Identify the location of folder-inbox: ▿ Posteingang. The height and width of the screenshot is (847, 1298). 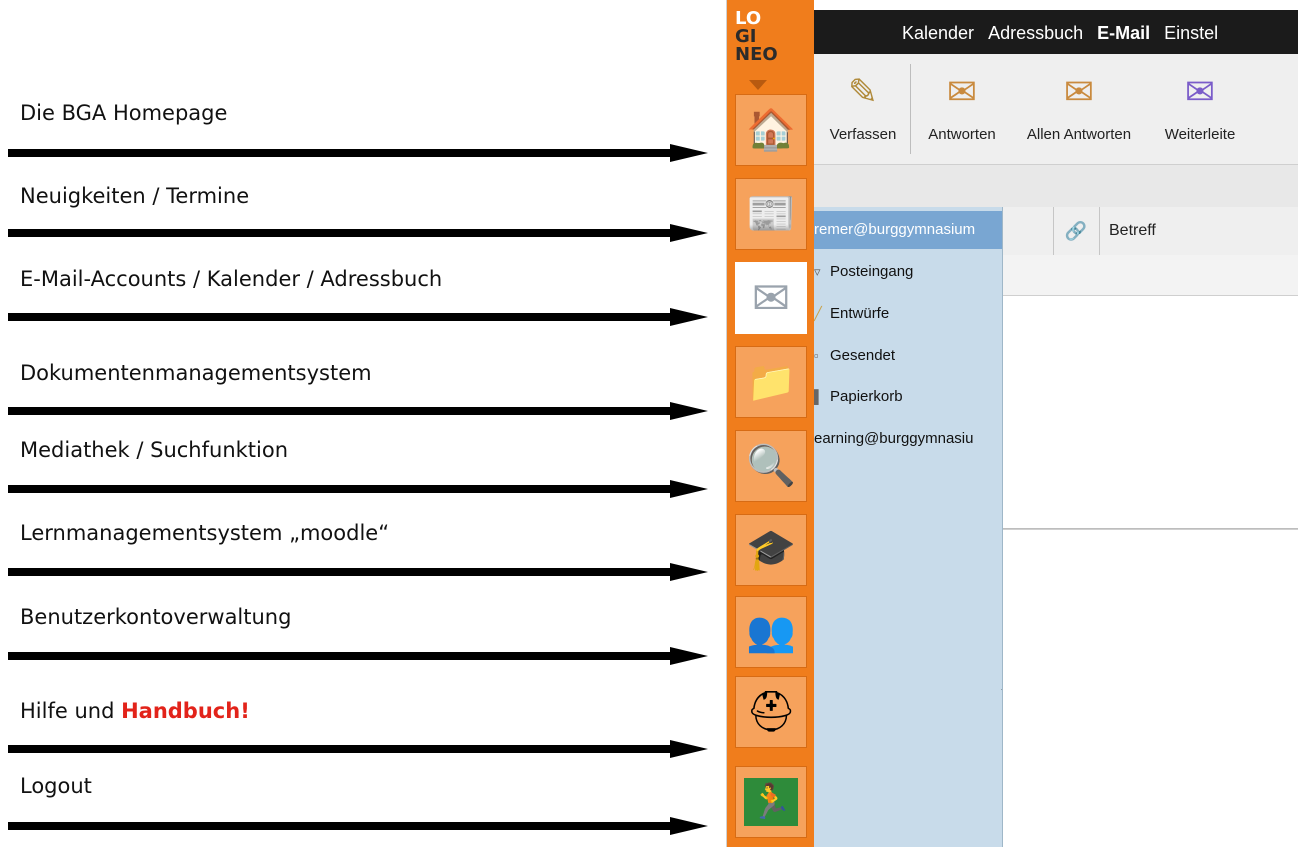
(863, 272).